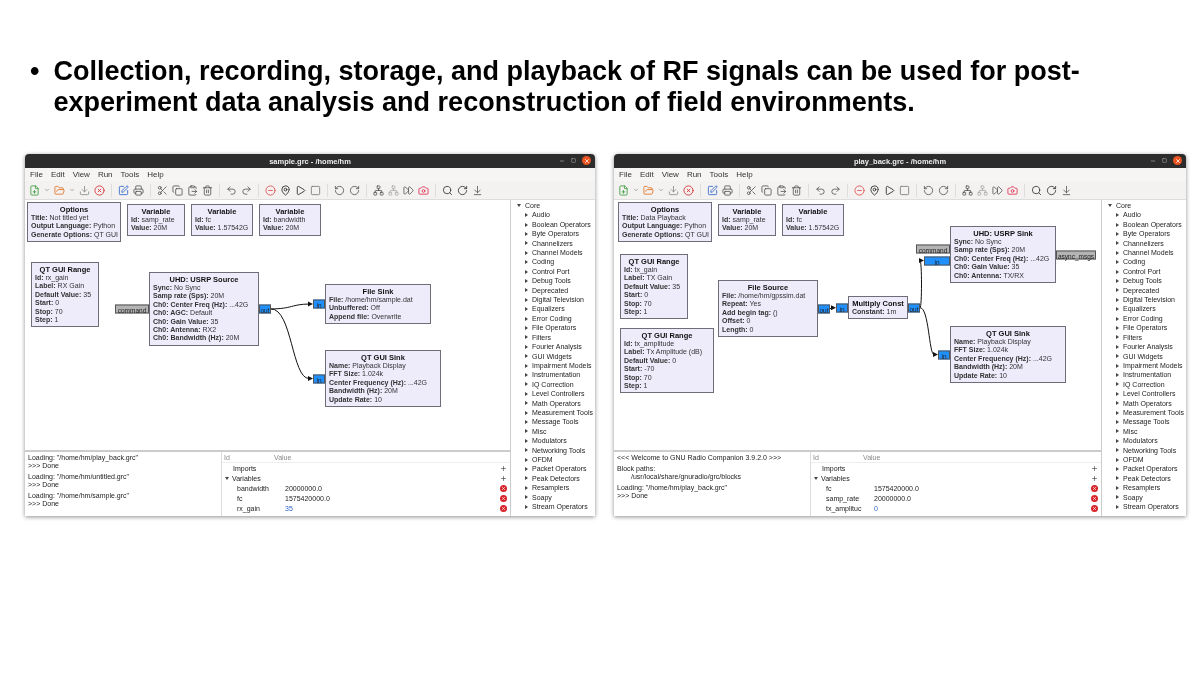  Describe the element at coordinates (408, 190) in the screenshot. I see `fast-forward-icon` at that location.